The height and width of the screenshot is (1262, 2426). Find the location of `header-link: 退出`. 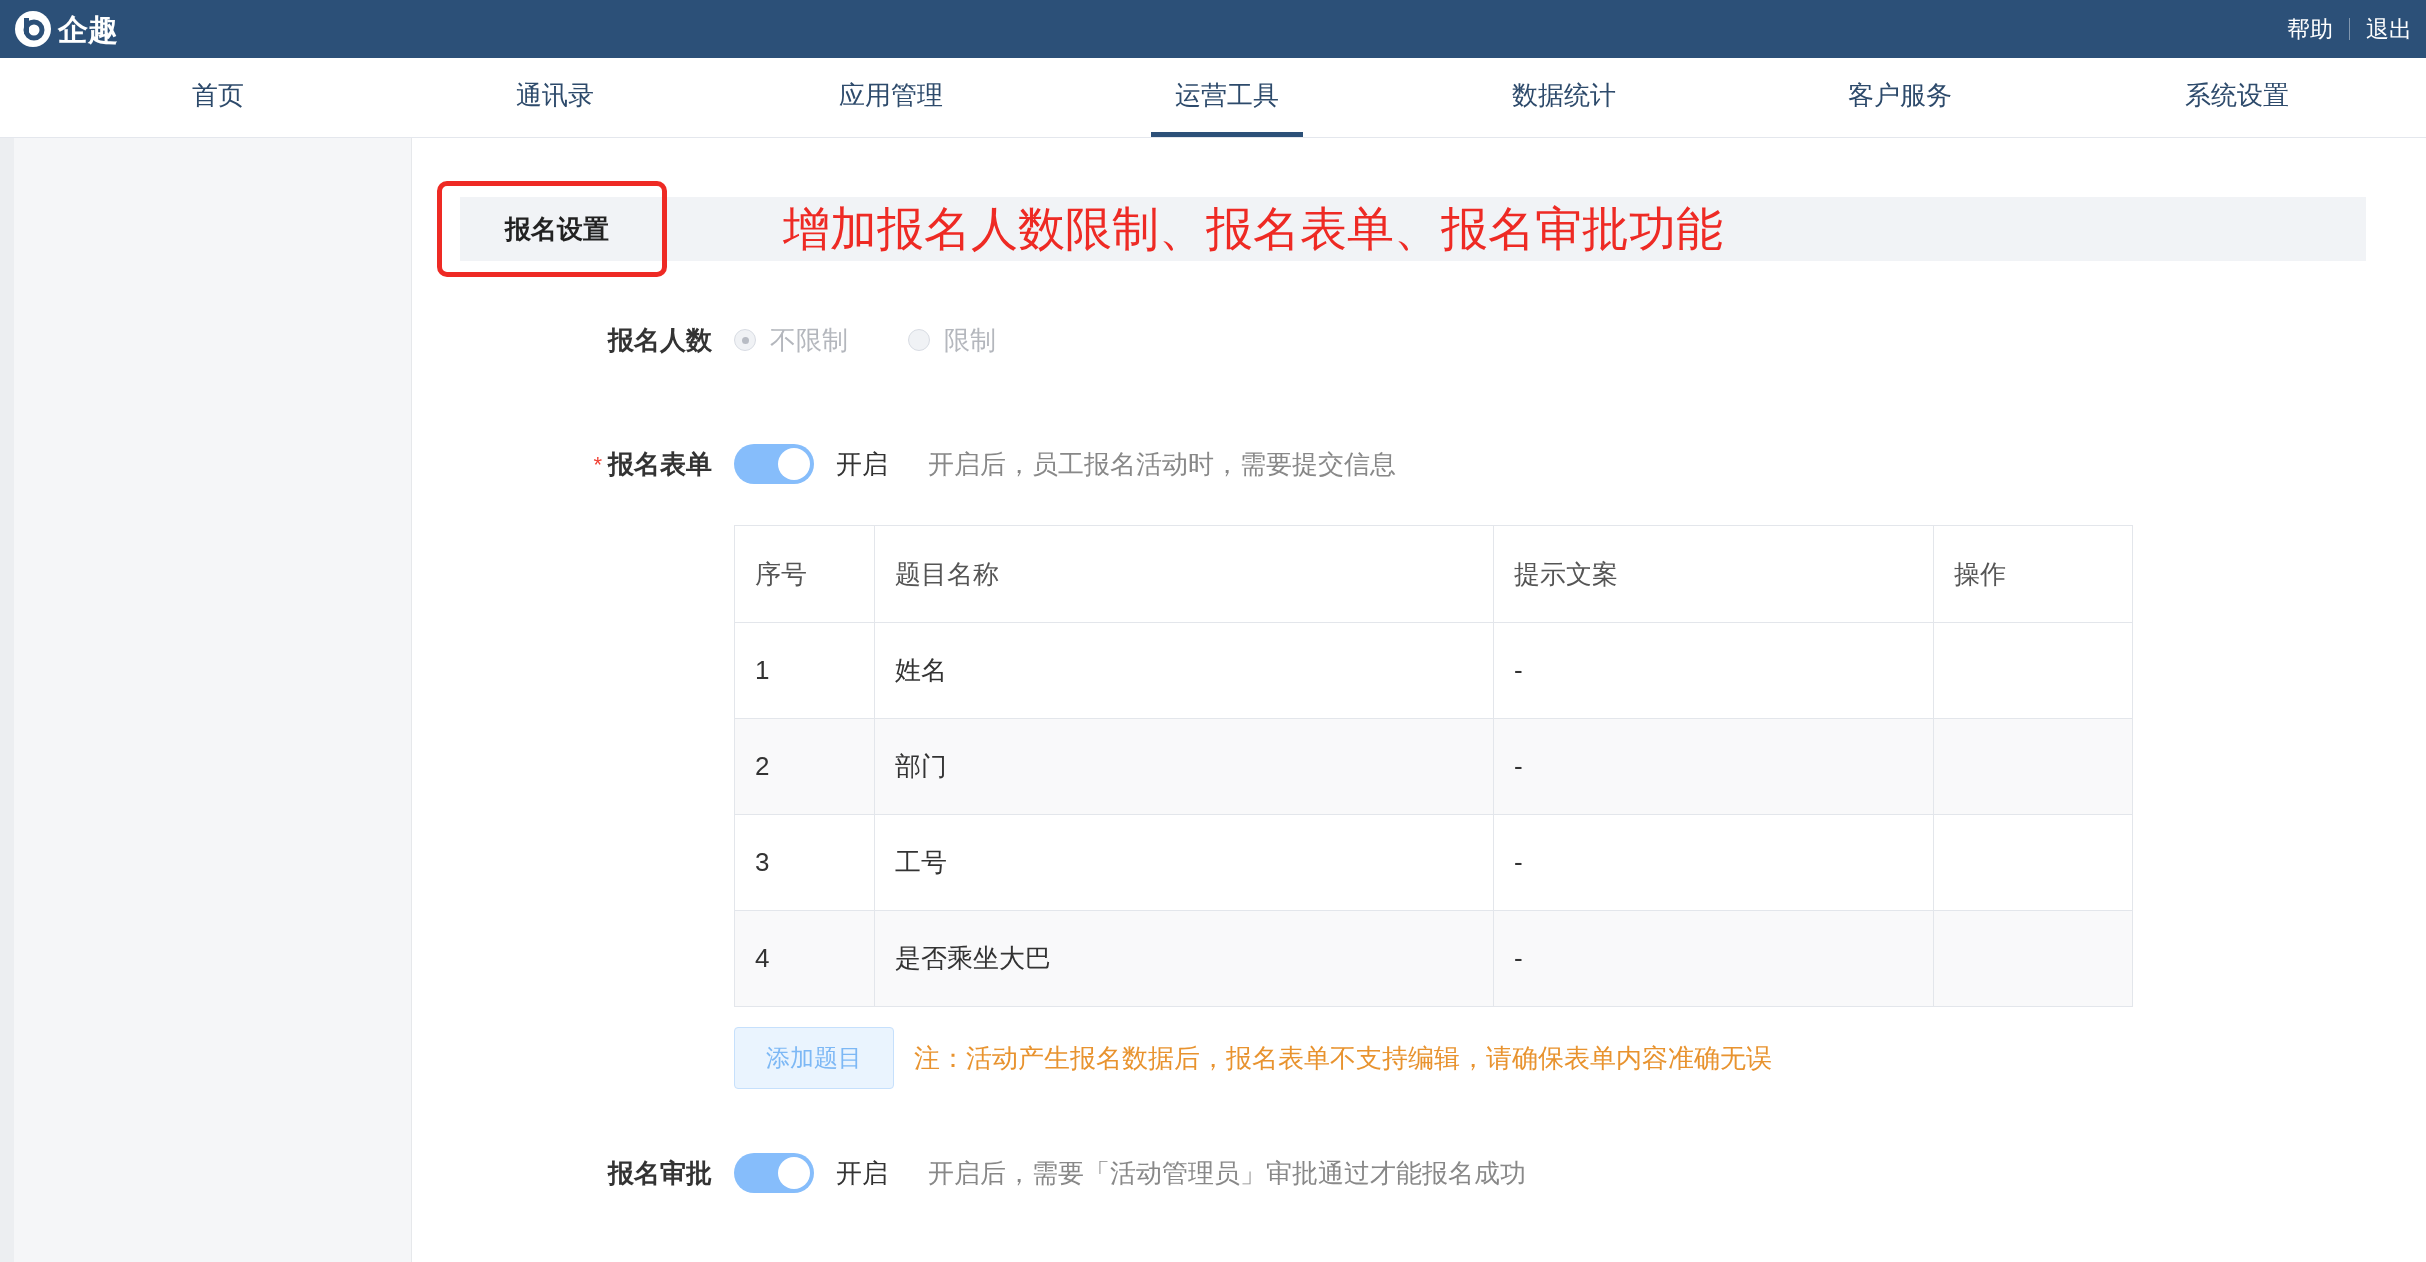

header-link: 退出 is located at coordinates (2389, 29).